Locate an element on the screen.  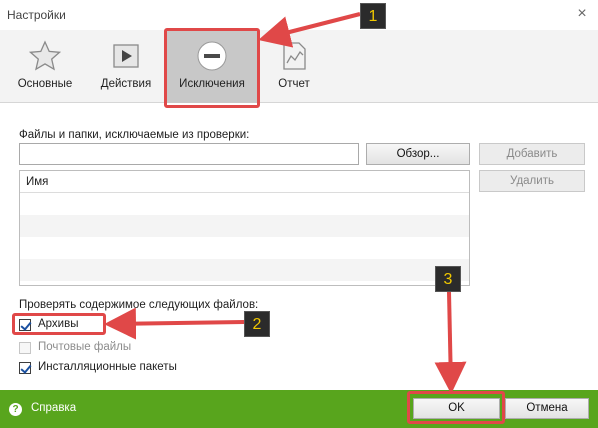
callout-badge-3: 3 is located at coordinates (448, 279).